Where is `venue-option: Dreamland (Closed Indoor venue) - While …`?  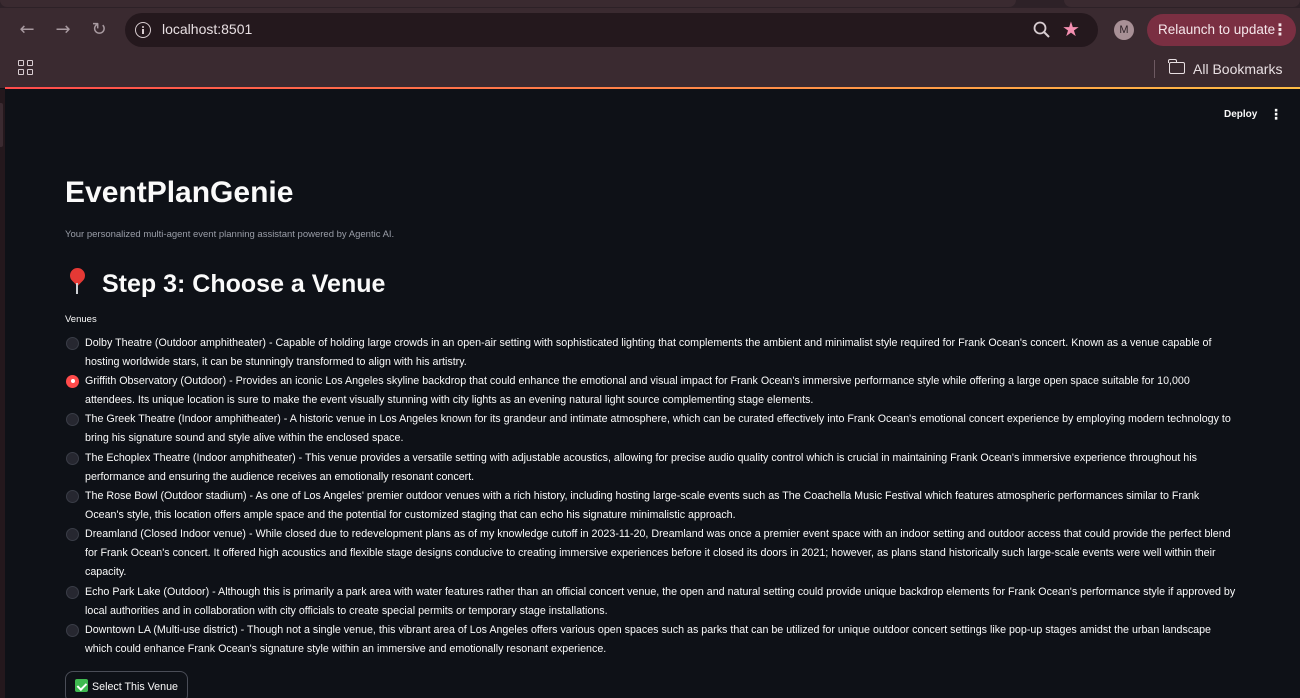 venue-option: Dreamland (Closed Indoor venue) - While … is located at coordinates (651, 554).